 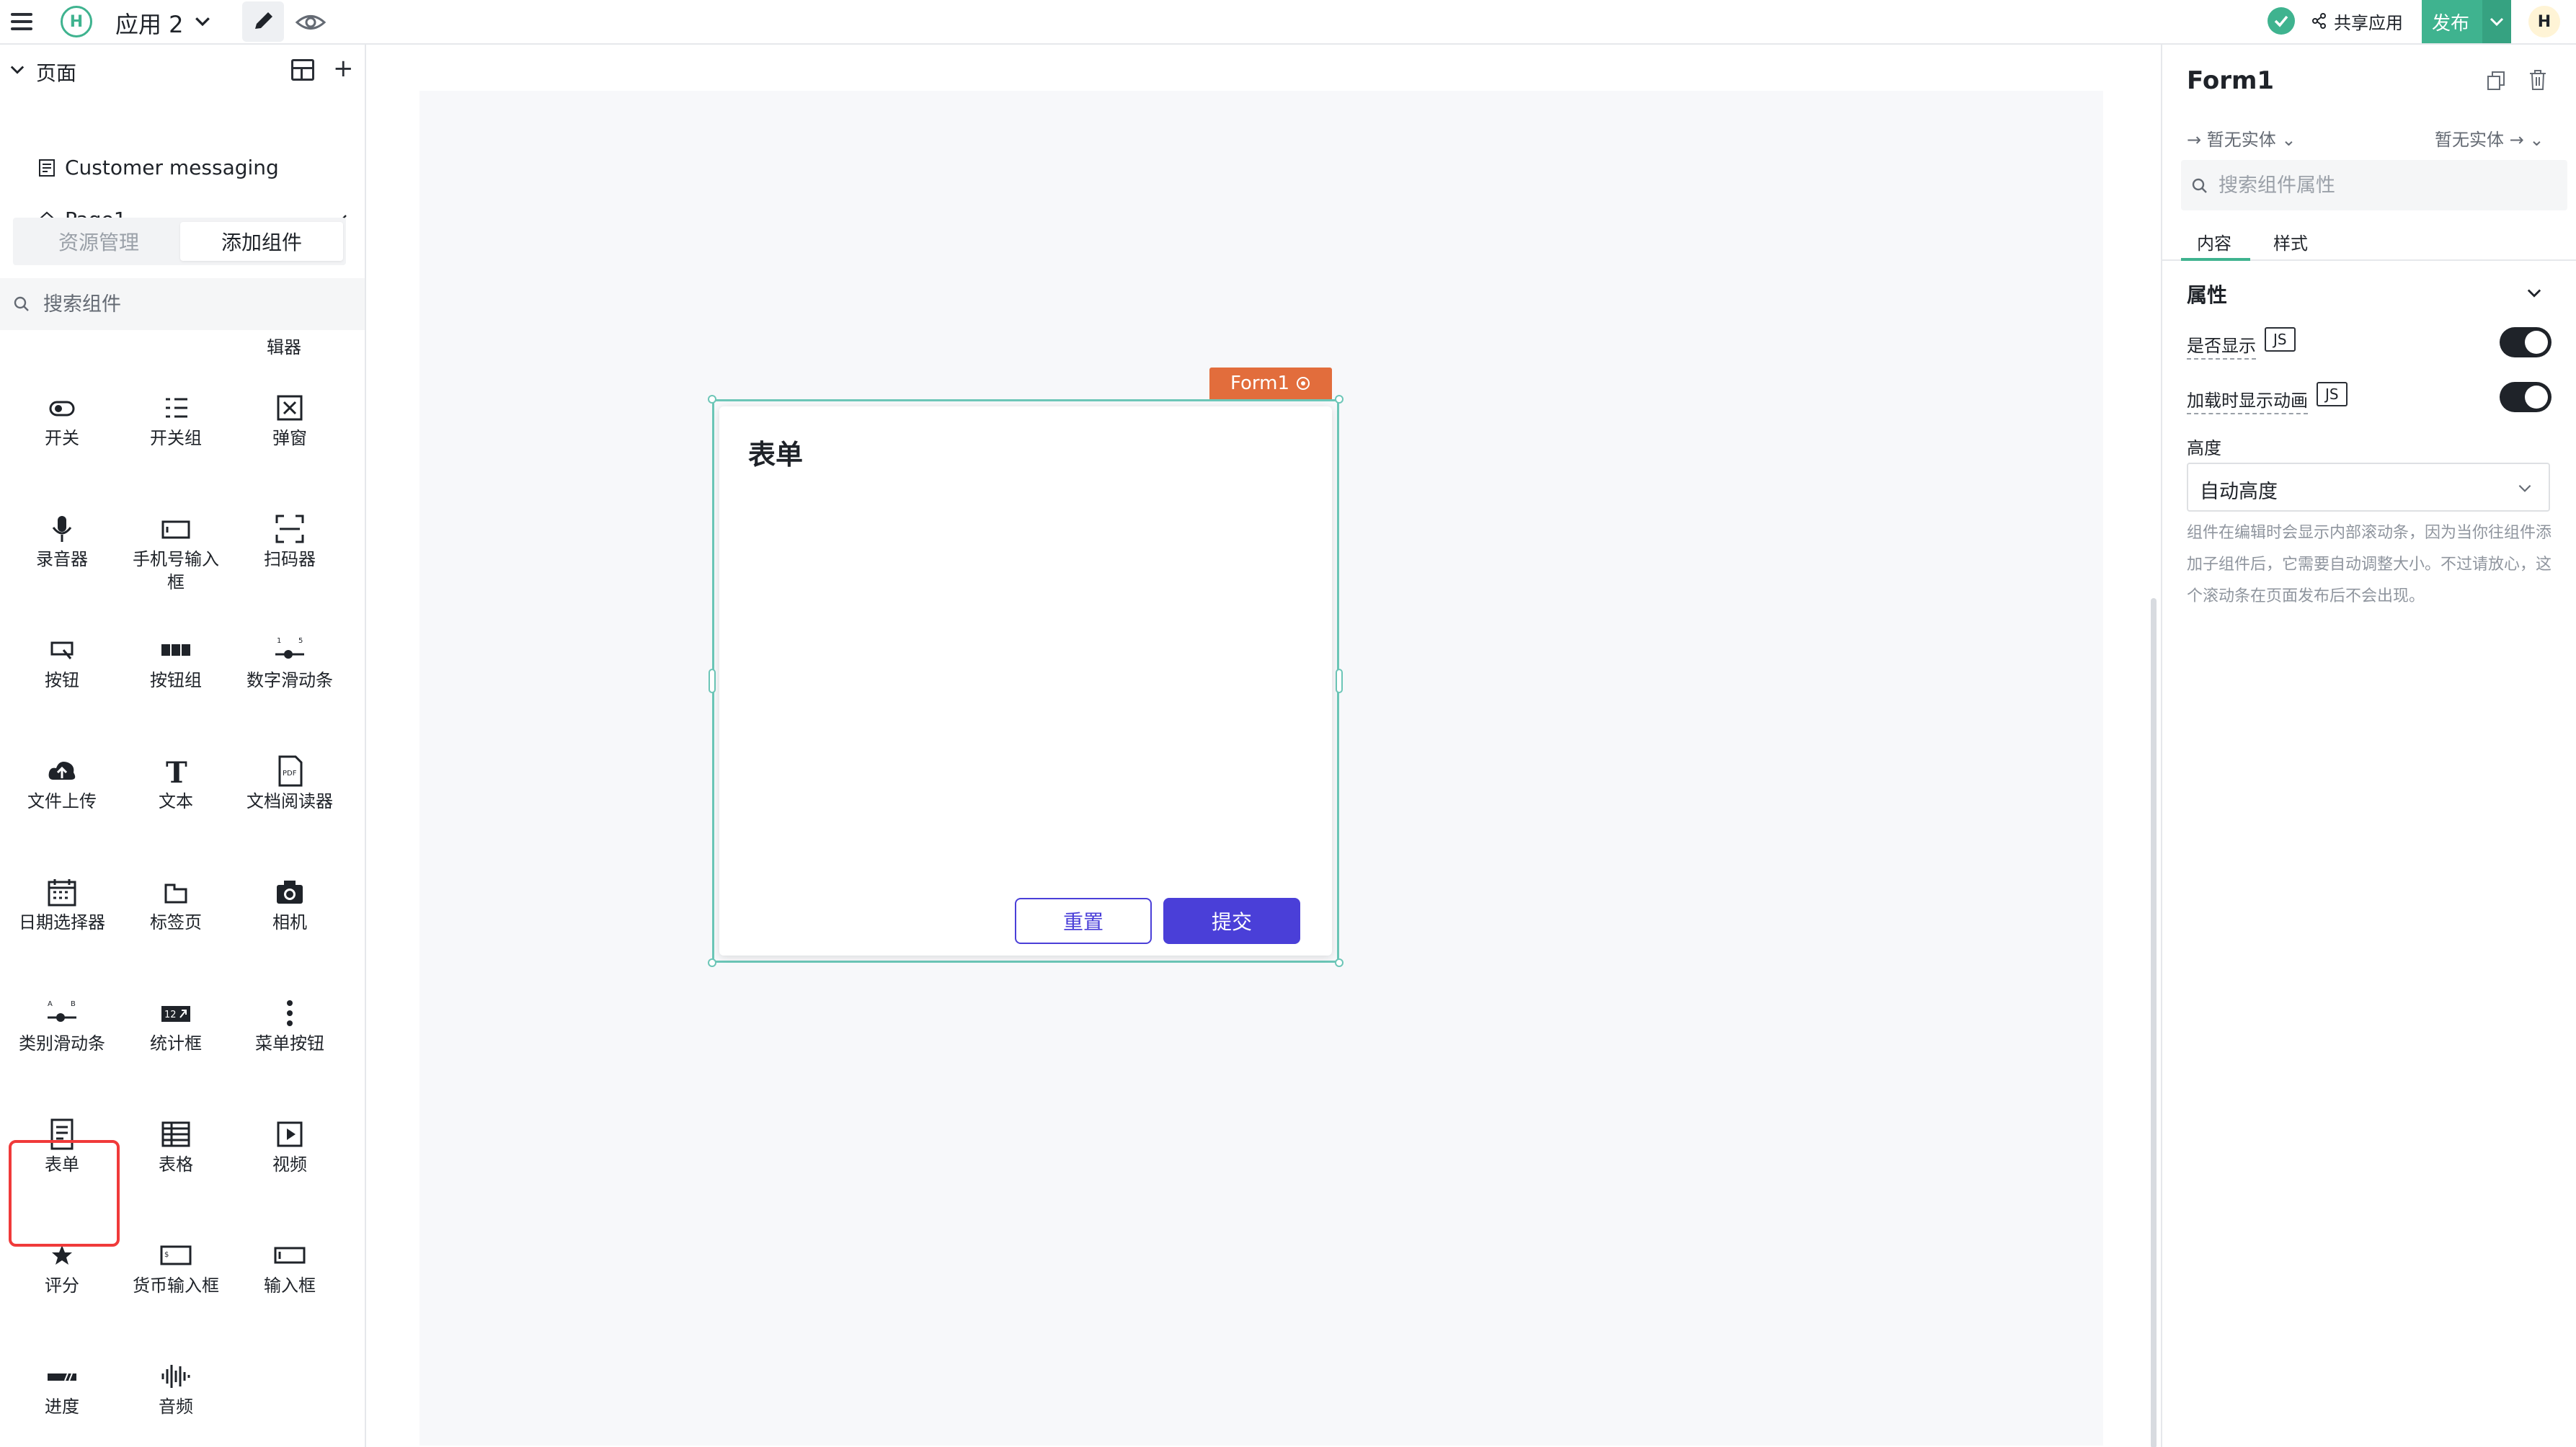 I want to click on pages-section-header: 页面 +, so click(x=182, y=71).